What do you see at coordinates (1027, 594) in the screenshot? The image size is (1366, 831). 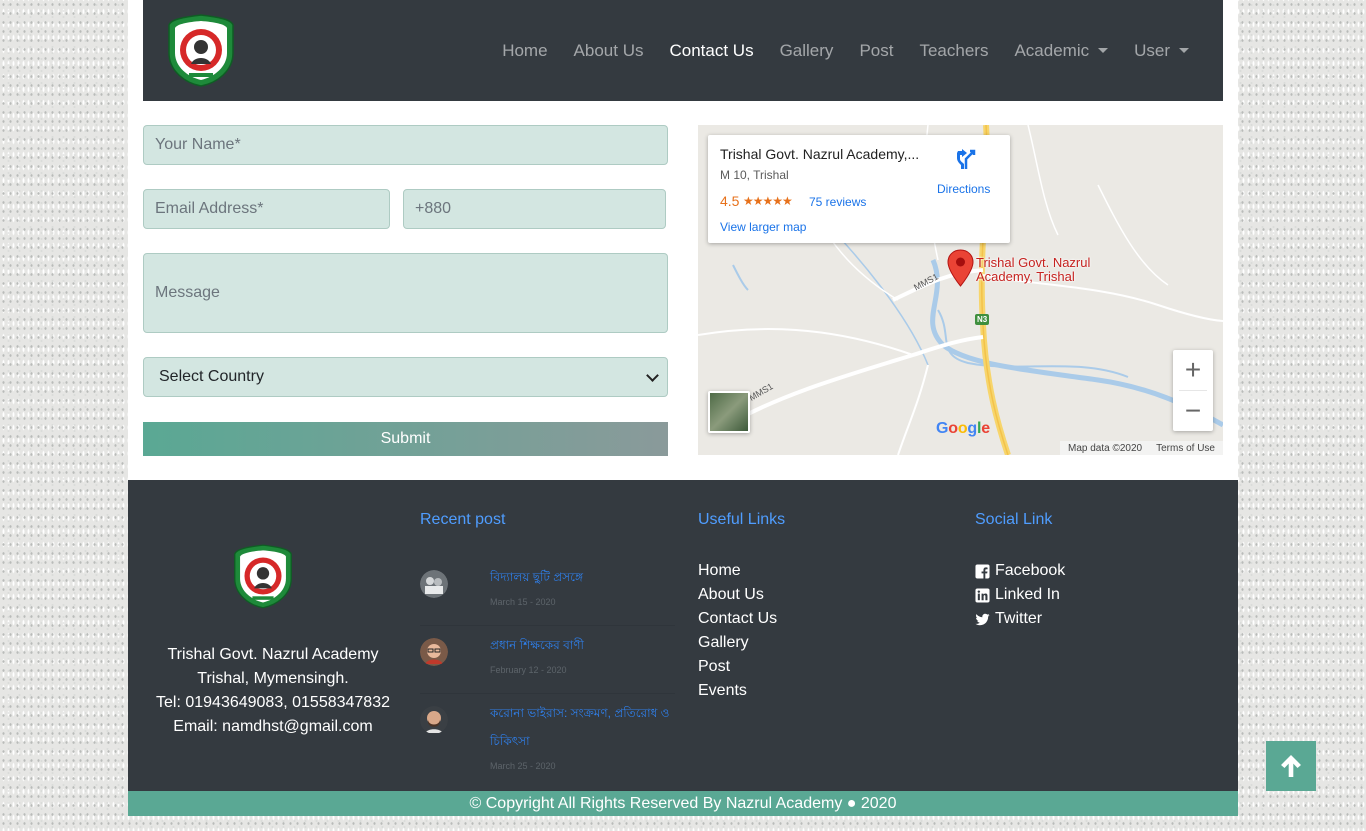 I see `social-link-label: Linked In` at bounding box center [1027, 594].